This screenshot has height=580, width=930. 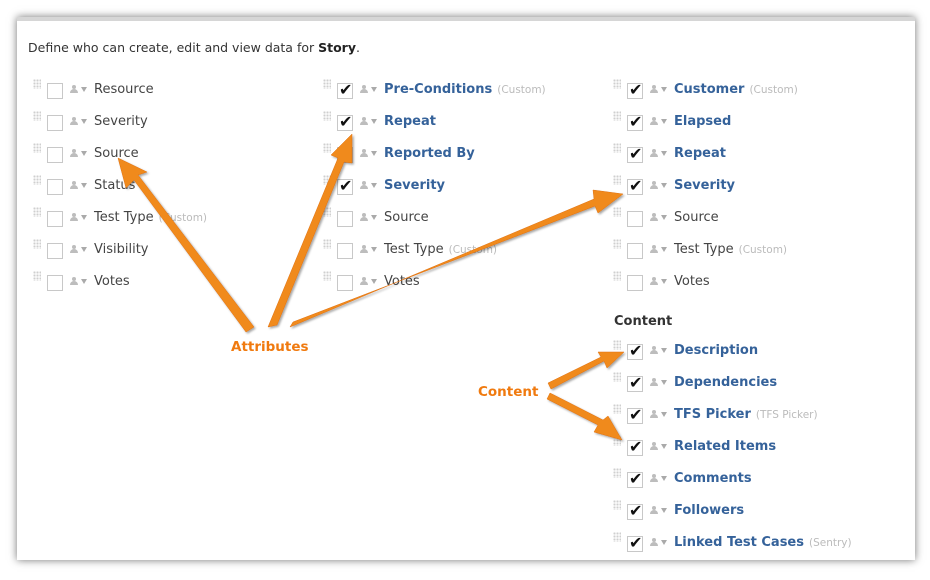 What do you see at coordinates (456, 258) in the screenshot?
I see `arrow-to-severity` at bounding box center [456, 258].